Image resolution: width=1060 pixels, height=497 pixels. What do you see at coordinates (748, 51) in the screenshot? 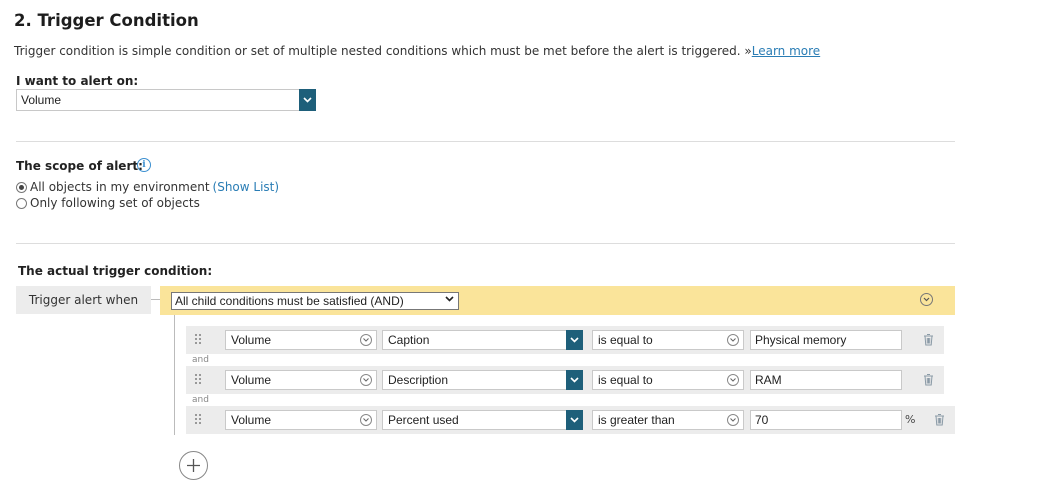
I see `learn-more-prefix: »` at bounding box center [748, 51].